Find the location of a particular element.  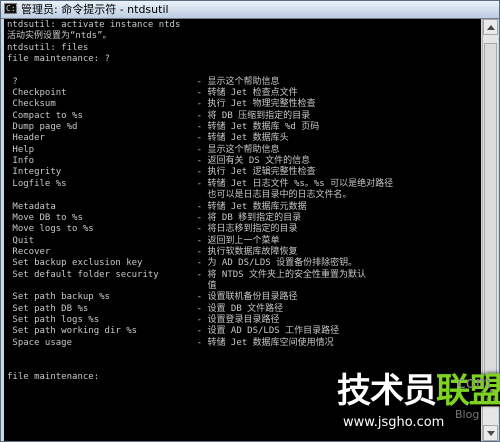

console-line: 也可以是日志目录中的日志文件名。 is located at coordinates (179, 195).